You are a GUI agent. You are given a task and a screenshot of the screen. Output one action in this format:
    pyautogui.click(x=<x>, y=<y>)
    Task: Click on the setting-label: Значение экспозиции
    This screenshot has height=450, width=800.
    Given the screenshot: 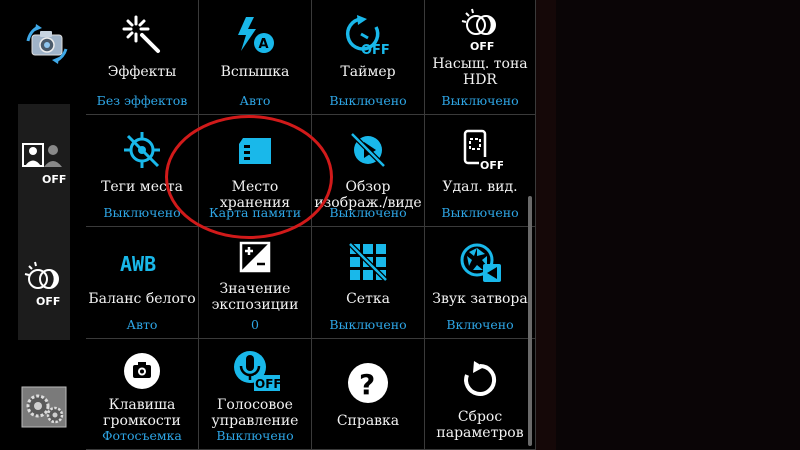 What is the action you would take?
    pyautogui.click(x=255, y=297)
    